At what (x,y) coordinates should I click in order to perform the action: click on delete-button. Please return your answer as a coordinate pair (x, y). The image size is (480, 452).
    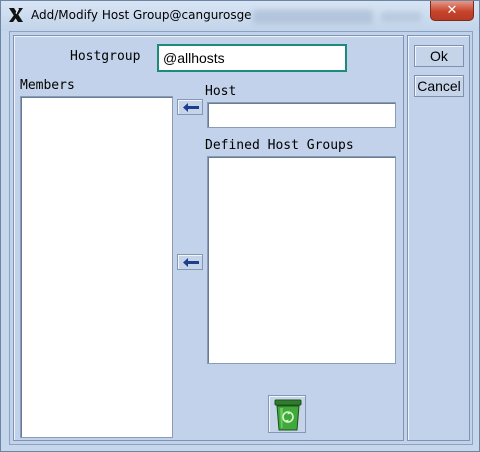
    Looking at the image, I should click on (287, 414).